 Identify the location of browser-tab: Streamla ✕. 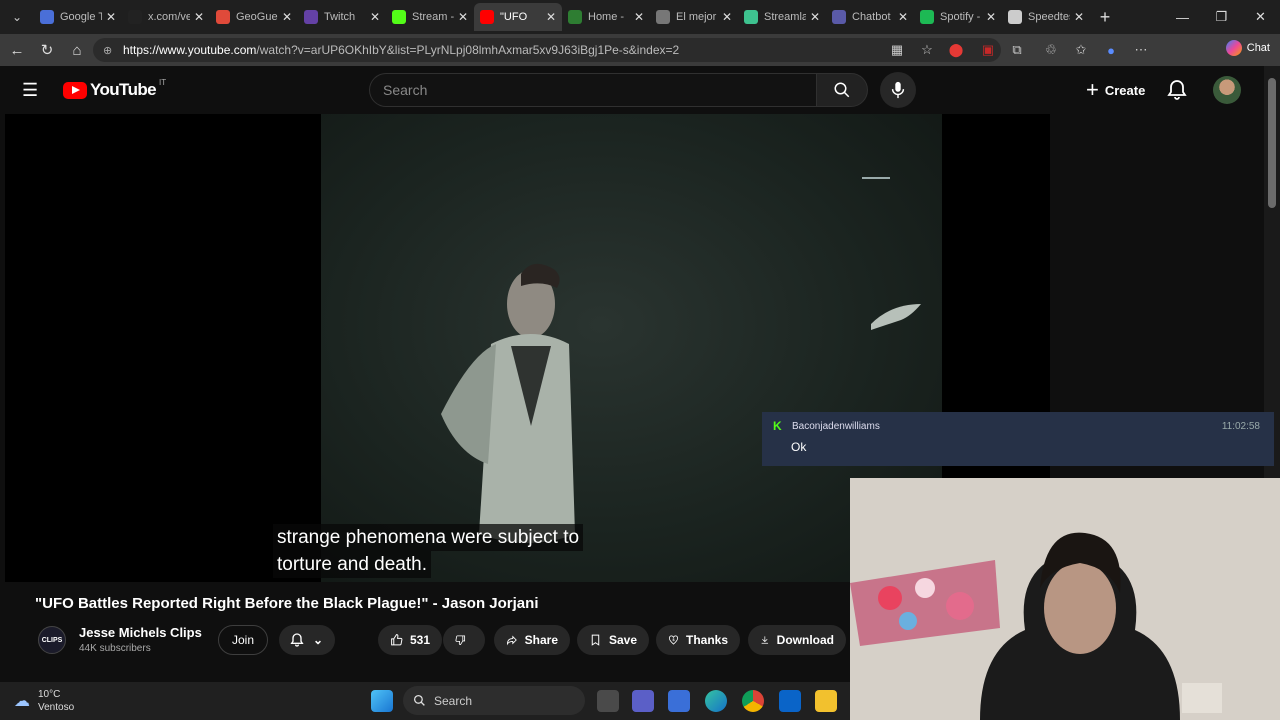
(782, 17).